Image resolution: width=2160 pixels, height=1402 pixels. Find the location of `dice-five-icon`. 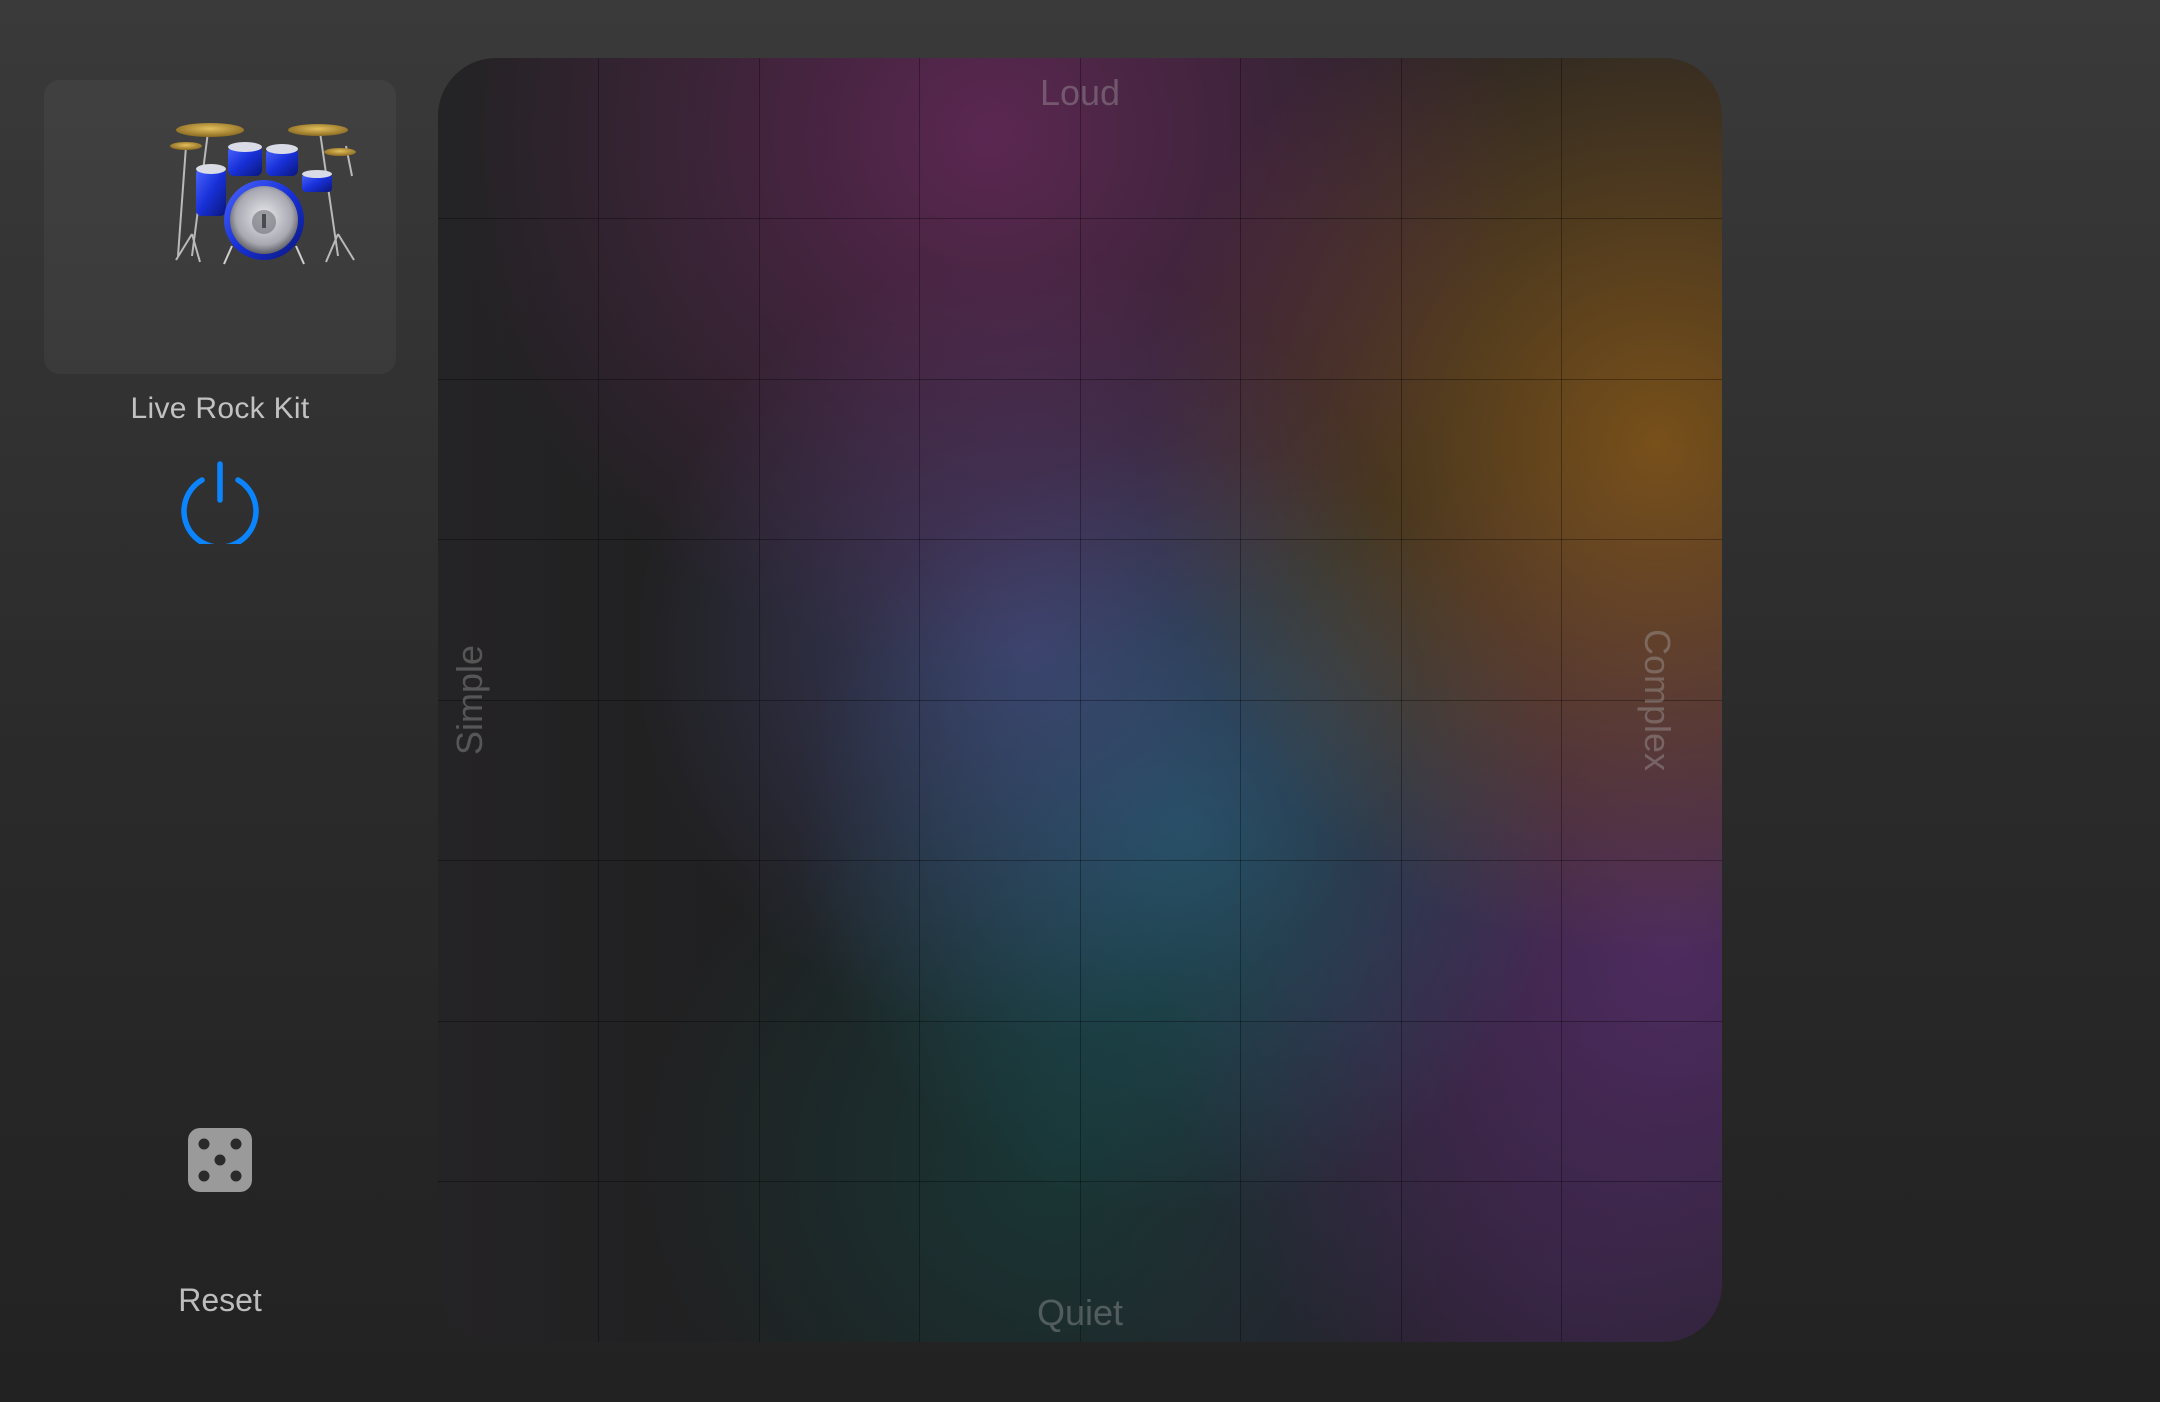

dice-five-icon is located at coordinates (220, 1160).